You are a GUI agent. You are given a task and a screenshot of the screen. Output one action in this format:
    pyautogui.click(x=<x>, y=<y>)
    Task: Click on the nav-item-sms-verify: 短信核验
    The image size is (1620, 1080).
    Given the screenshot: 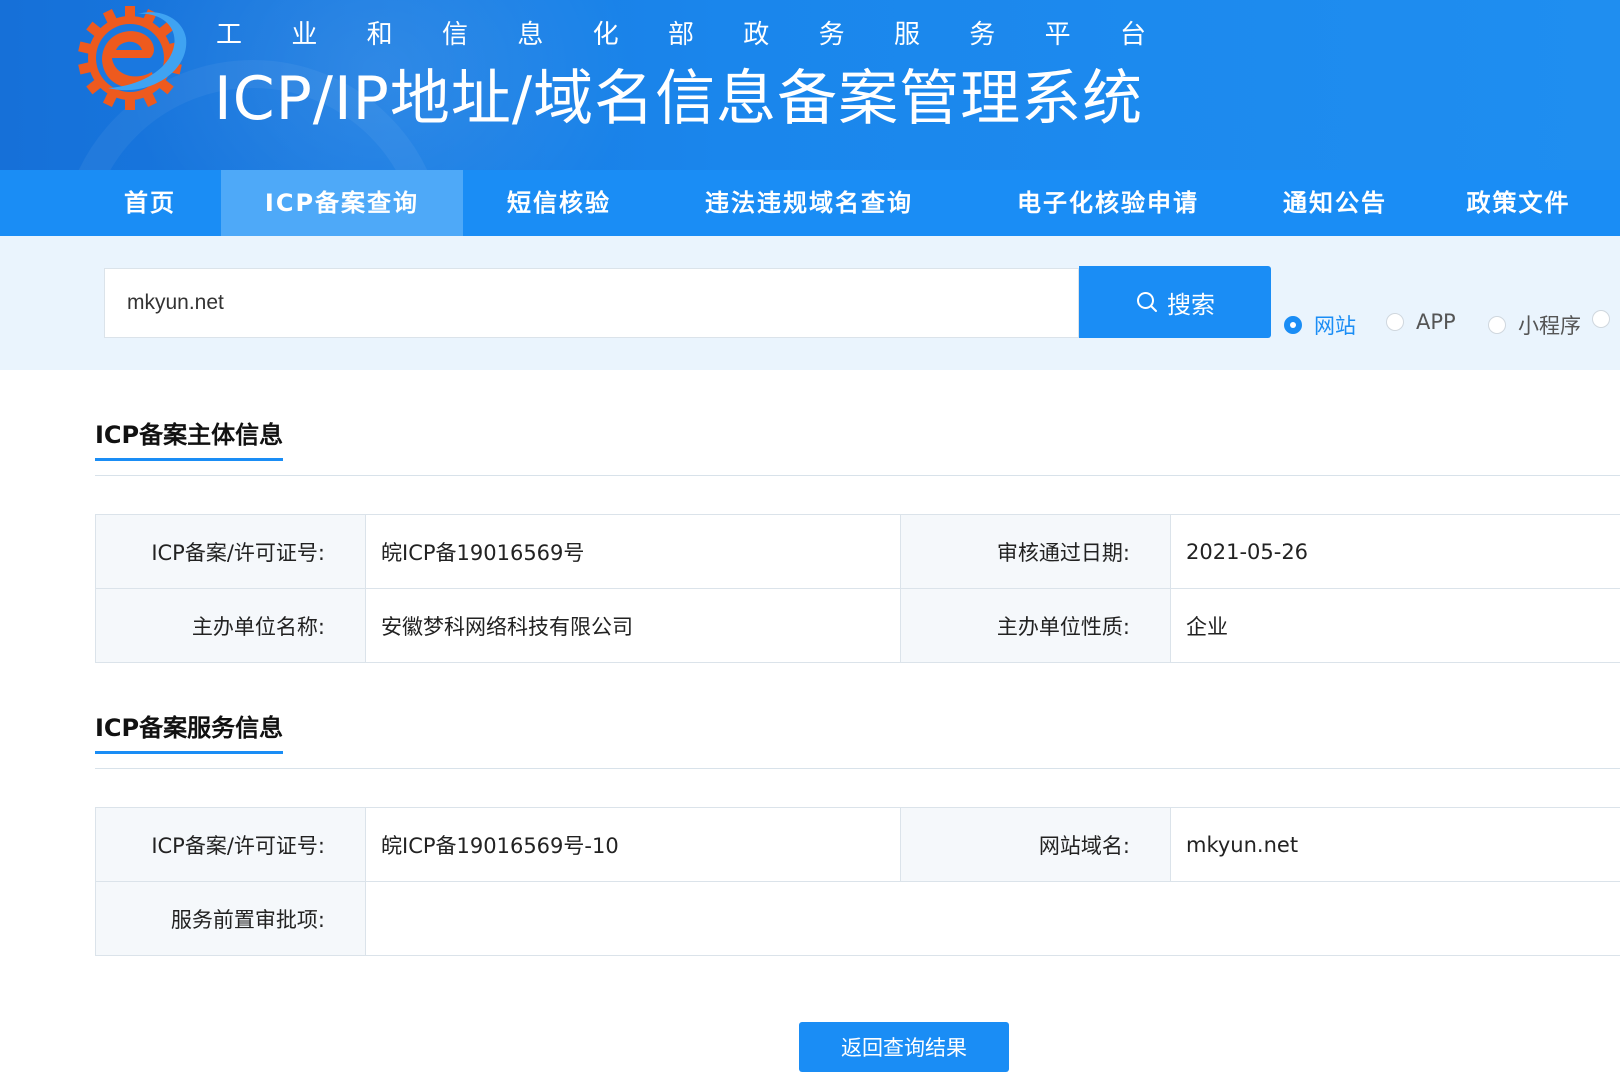 What is the action you would take?
    pyautogui.click(x=559, y=203)
    